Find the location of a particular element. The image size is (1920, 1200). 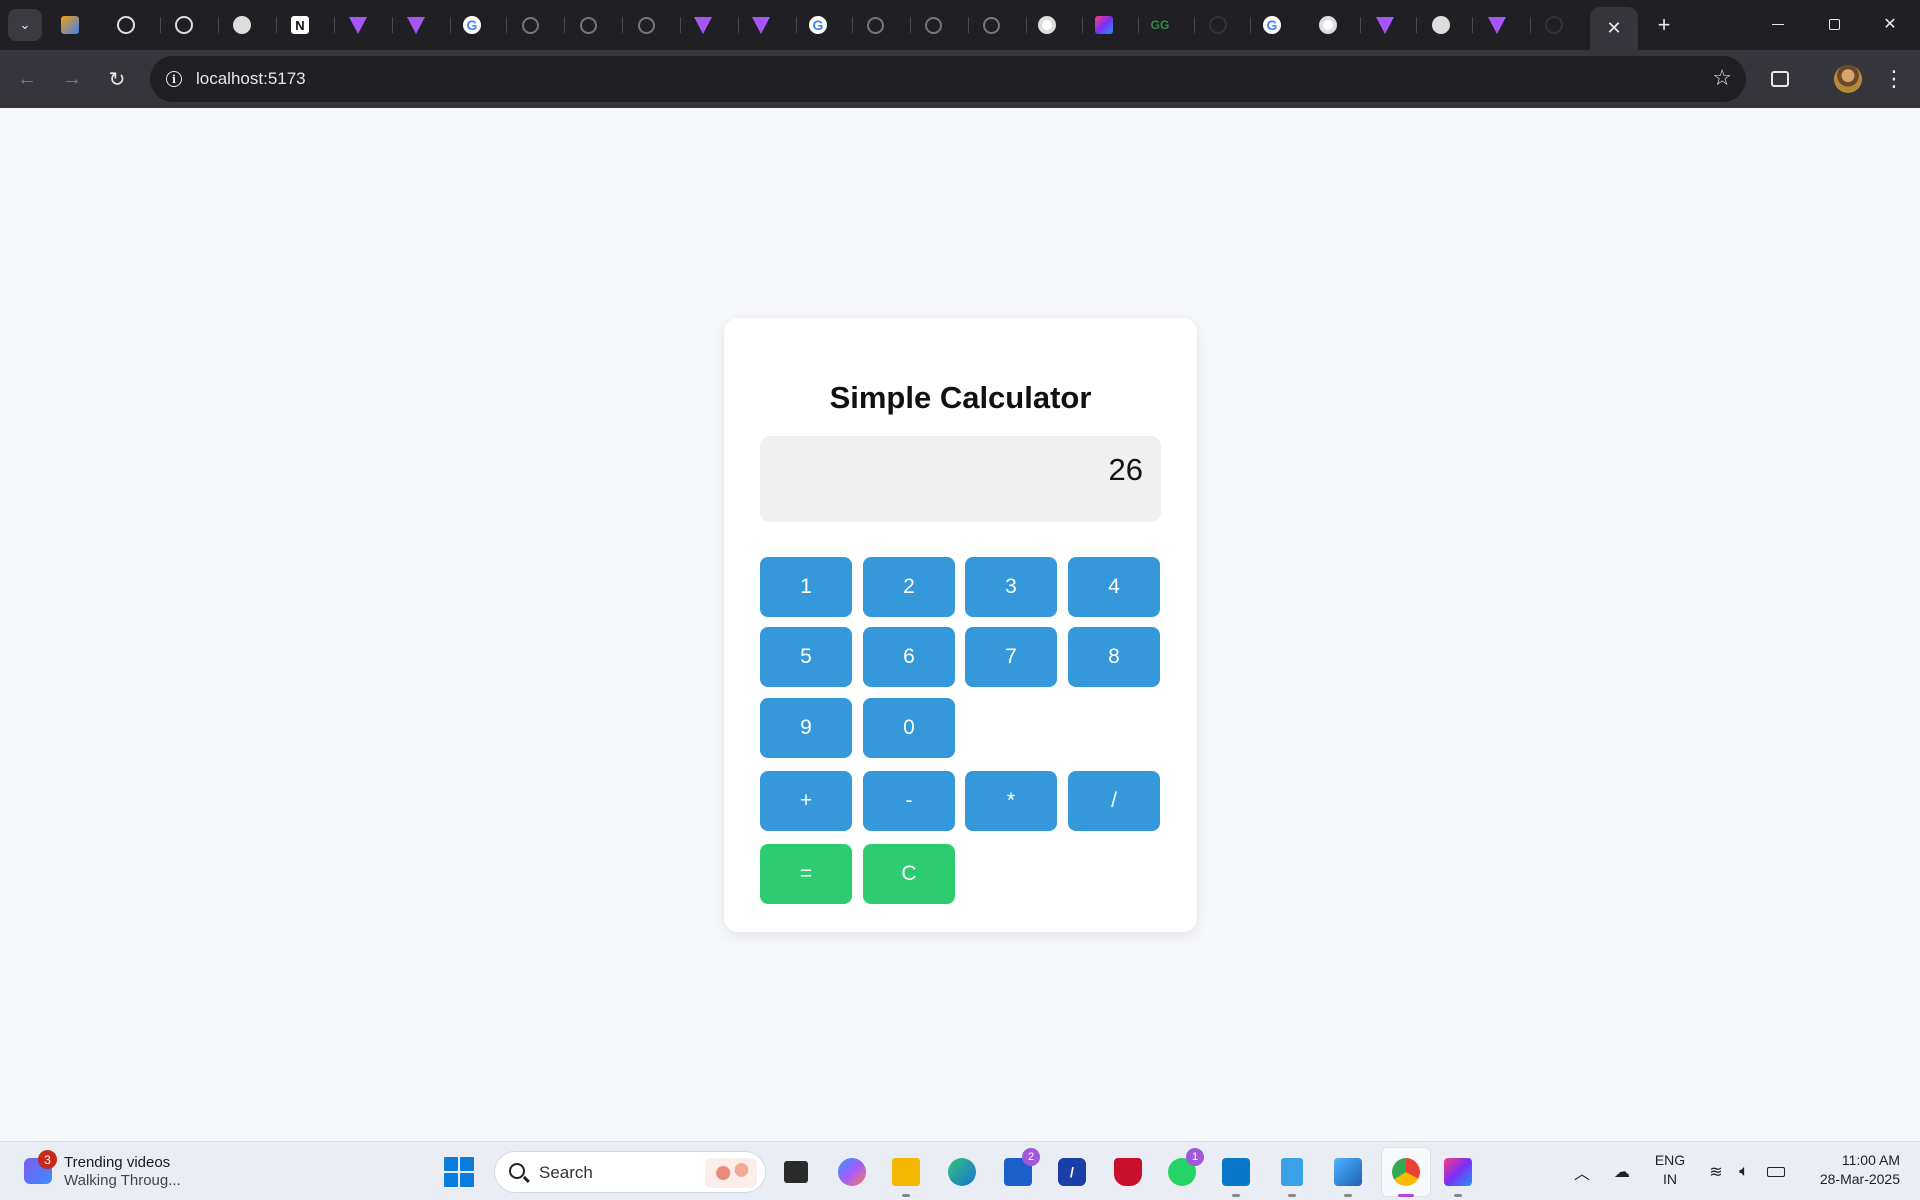

clear-button: C is located at coordinates (909, 874).